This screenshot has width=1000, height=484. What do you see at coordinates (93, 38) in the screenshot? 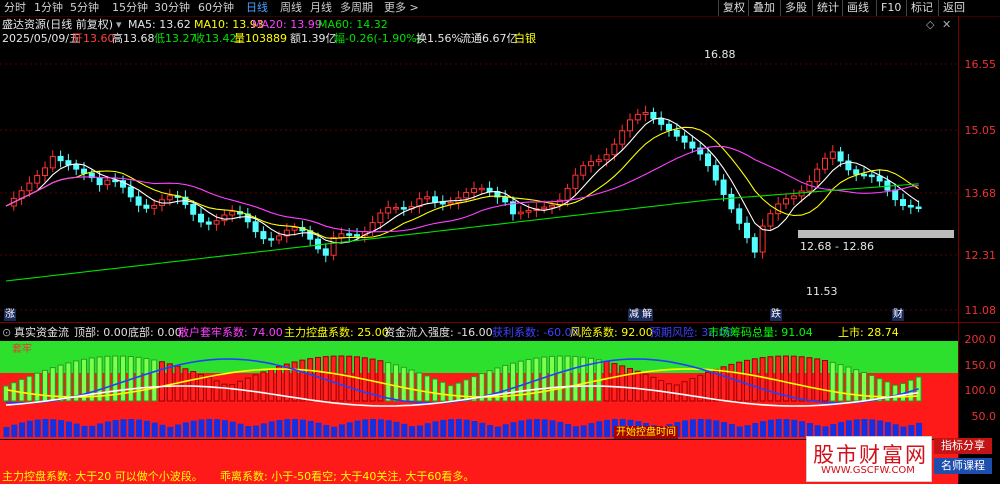
I see `info-open: 开13.60` at bounding box center [93, 38].